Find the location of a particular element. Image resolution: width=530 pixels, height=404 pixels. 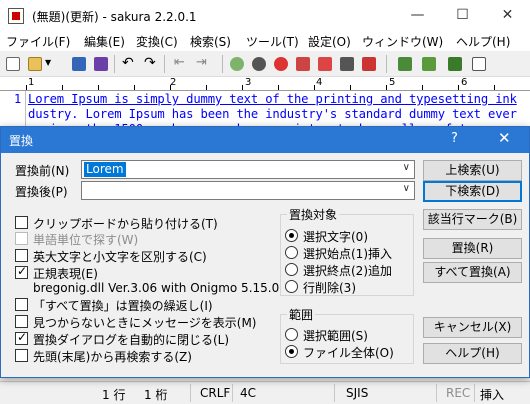

search-icon is located at coordinates (237, 64).